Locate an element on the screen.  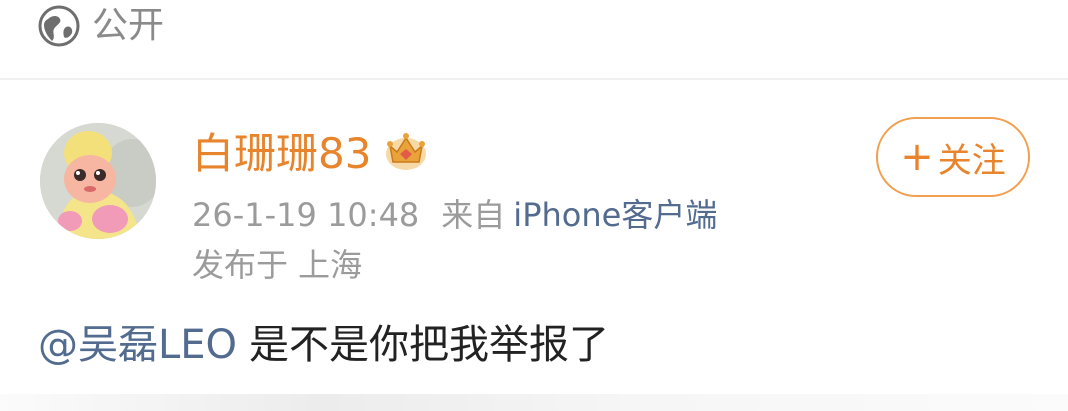
post-meta: 26-1-19 10:48 来自 iPhone客户端 is located at coordinates (454, 215).